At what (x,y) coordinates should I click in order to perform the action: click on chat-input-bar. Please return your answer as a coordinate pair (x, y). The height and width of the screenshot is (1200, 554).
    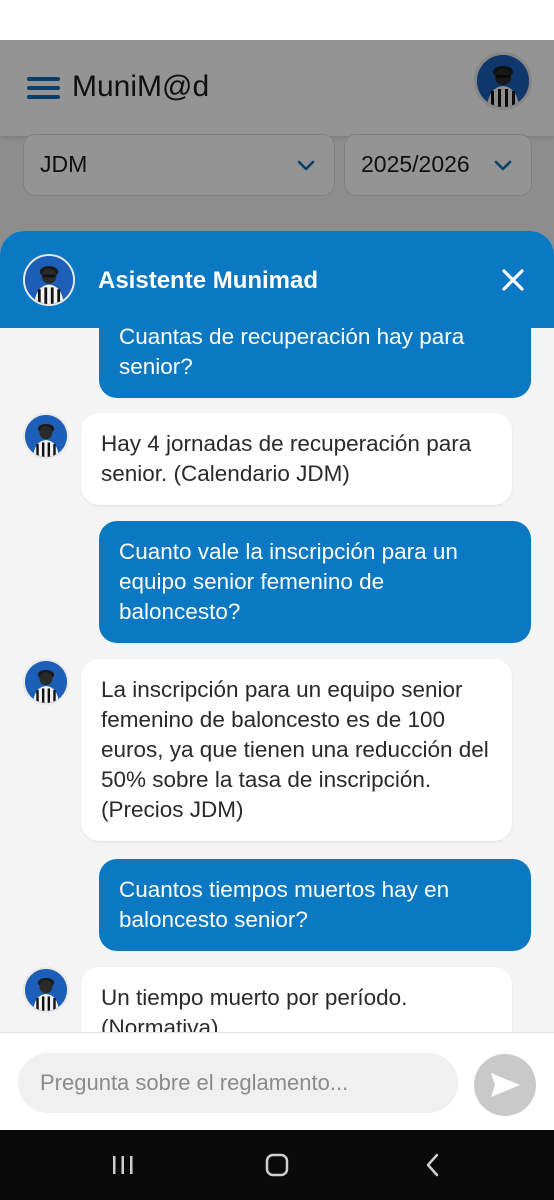
    Looking at the image, I should click on (277, 1081).